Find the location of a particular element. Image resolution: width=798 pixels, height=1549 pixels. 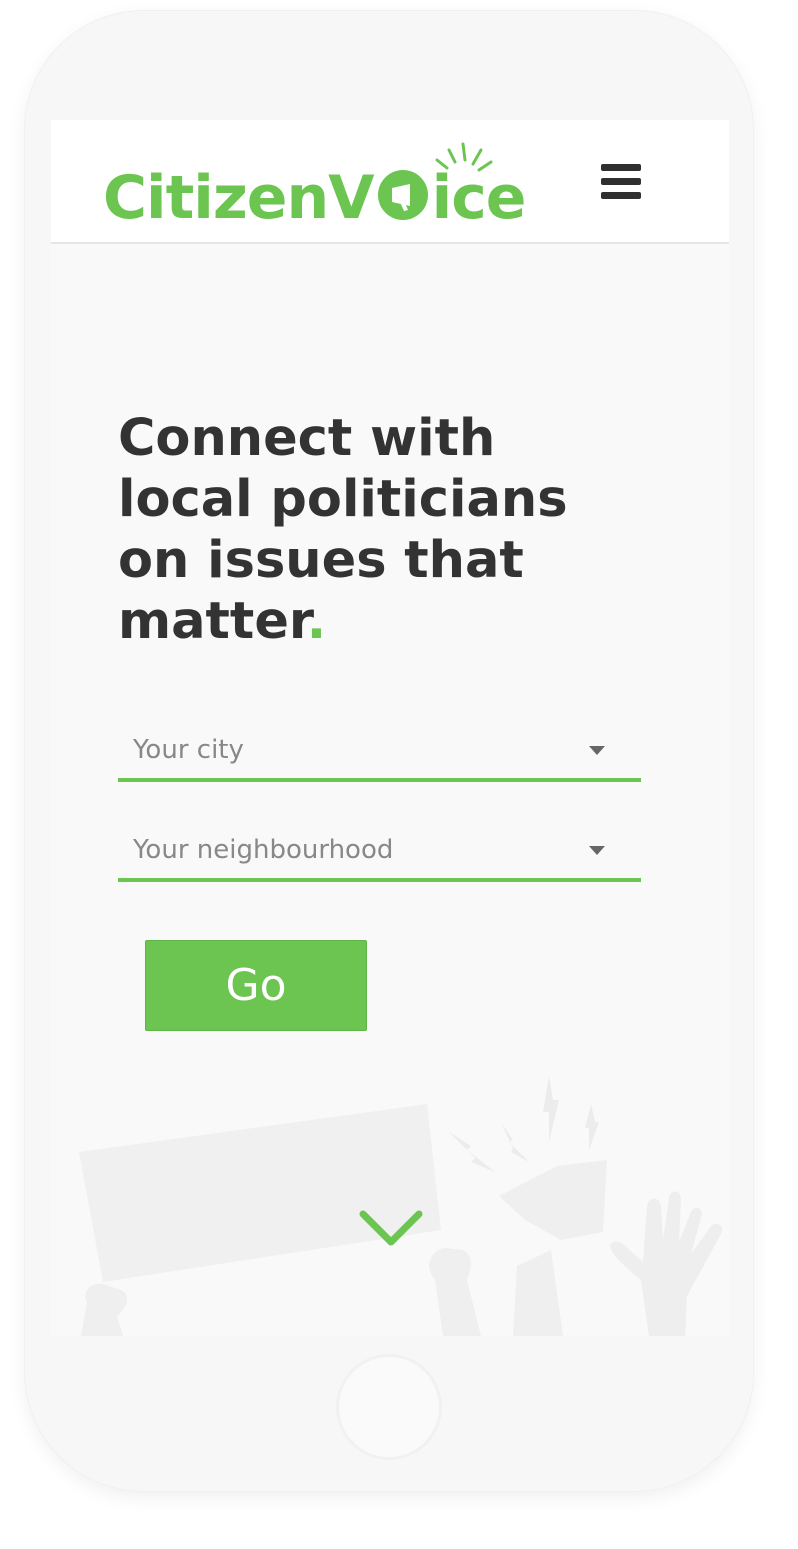

protest-crowd-illustration is located at coordinates (401, 1206).